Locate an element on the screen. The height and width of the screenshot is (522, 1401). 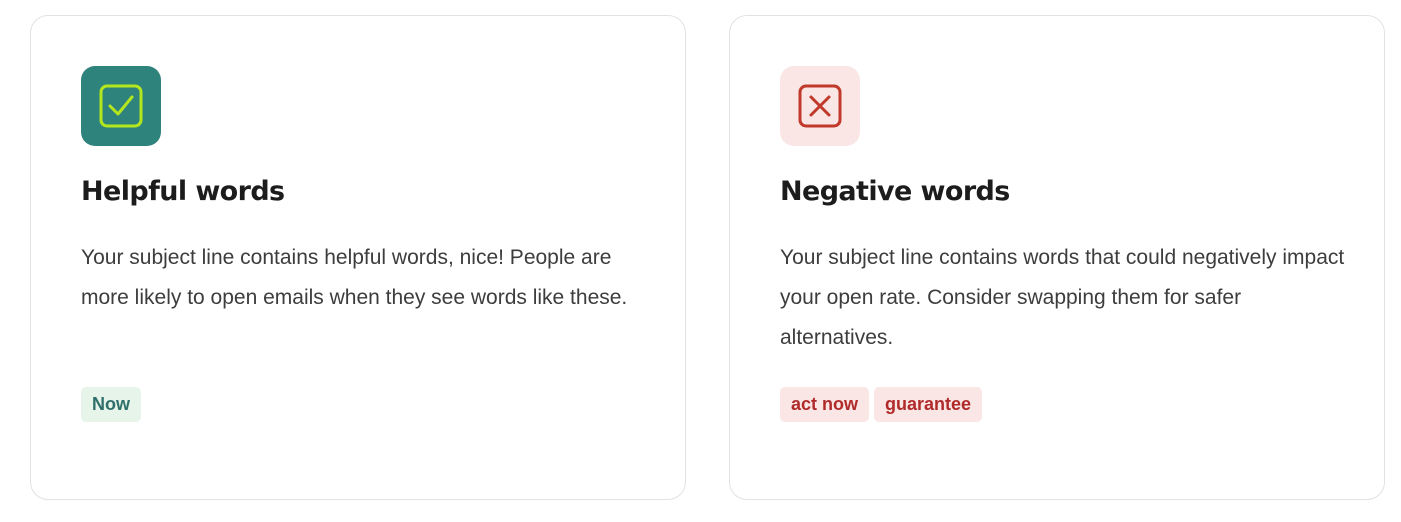
word-tag: act now is located at coordinates (825, 404).